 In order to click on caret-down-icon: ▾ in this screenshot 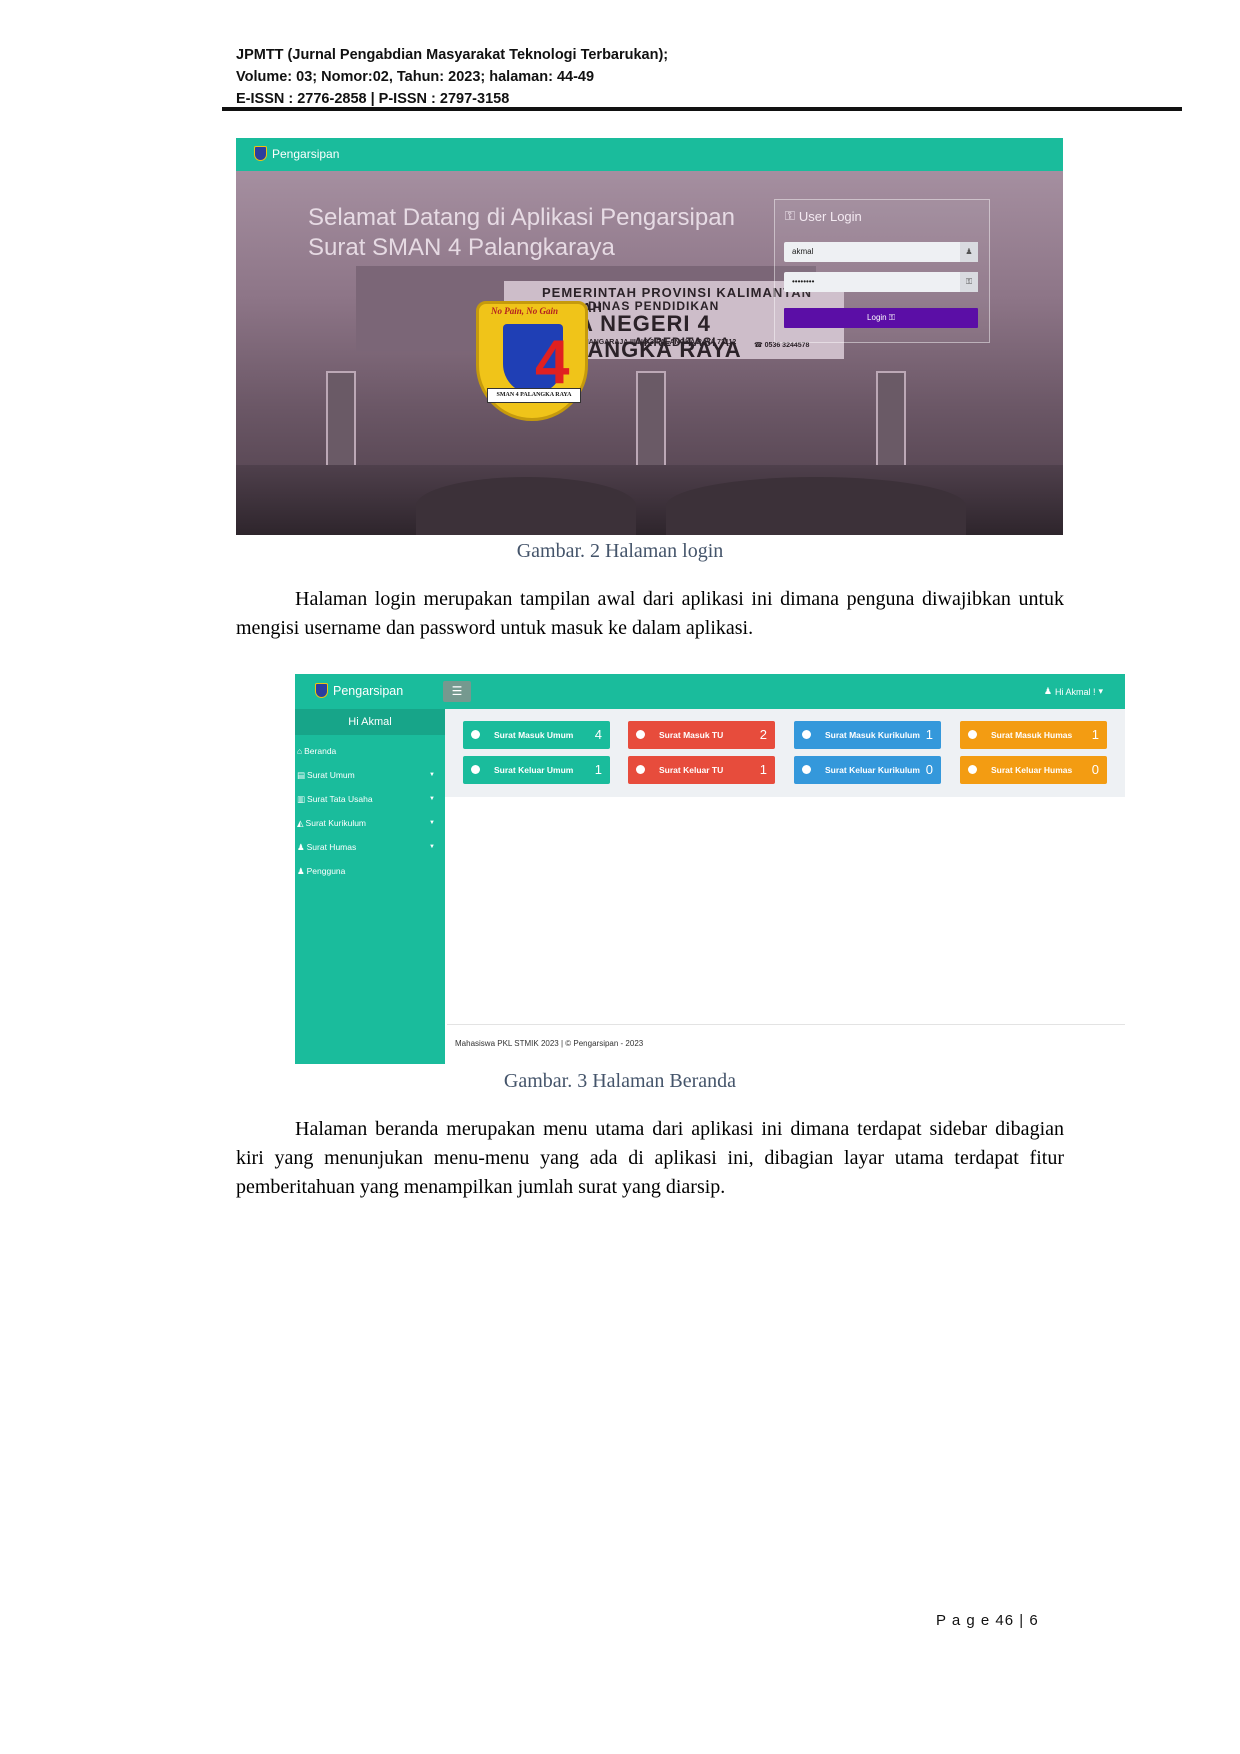, I will do `click(1100, 691)`.